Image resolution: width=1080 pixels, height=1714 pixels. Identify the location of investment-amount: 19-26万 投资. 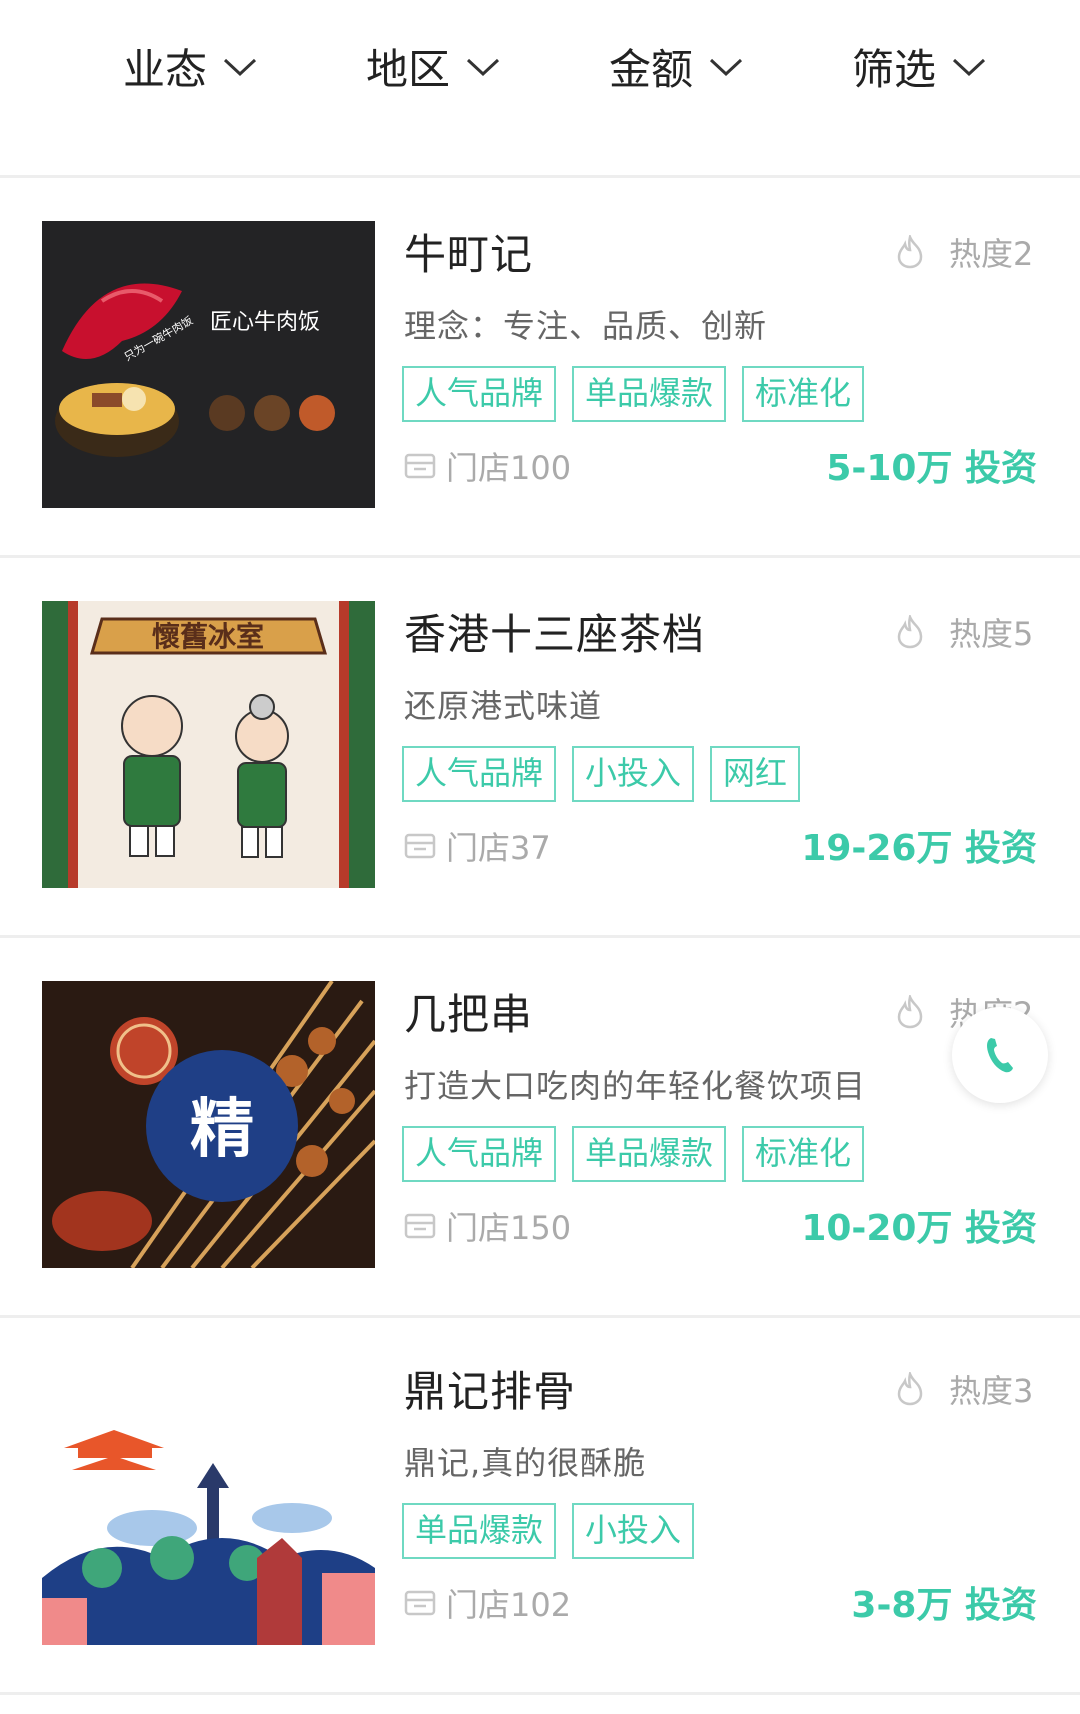
(919, 848).